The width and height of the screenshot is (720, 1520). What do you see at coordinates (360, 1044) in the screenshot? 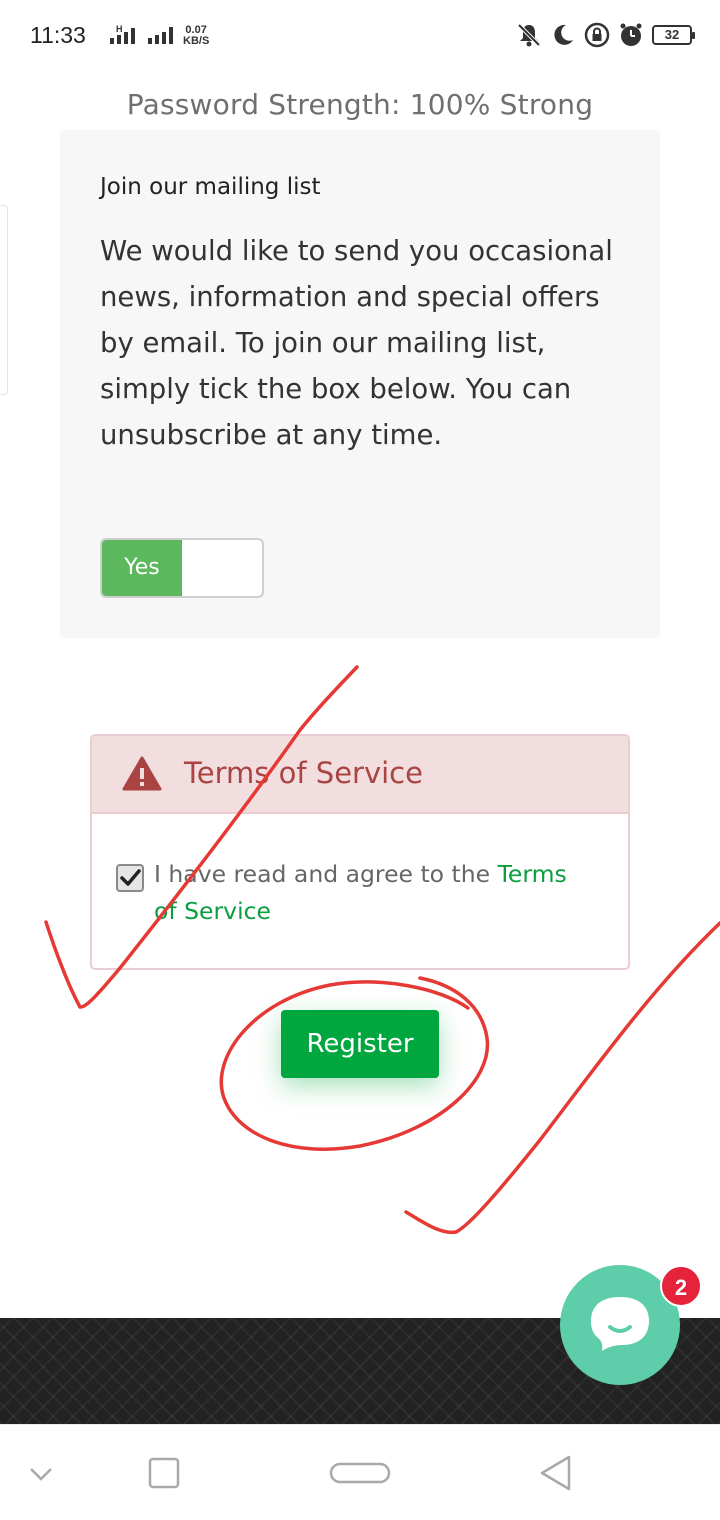
I see `register-button: Register` at bounding box center [360, 1044].